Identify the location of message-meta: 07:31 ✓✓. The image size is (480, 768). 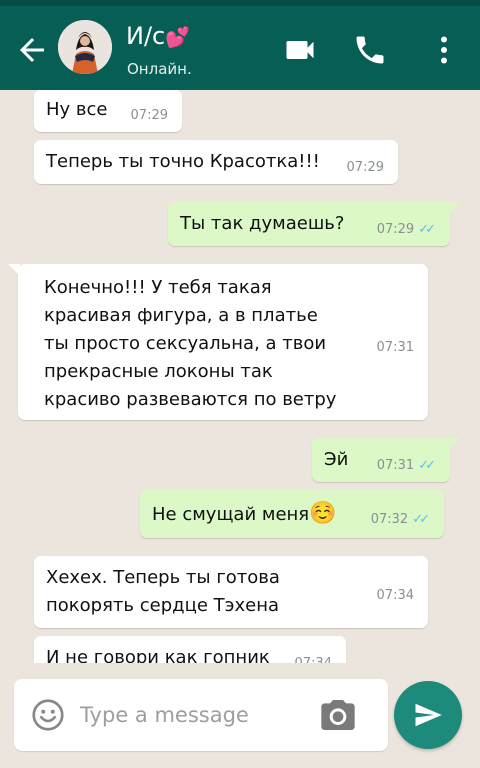
(406, 466).